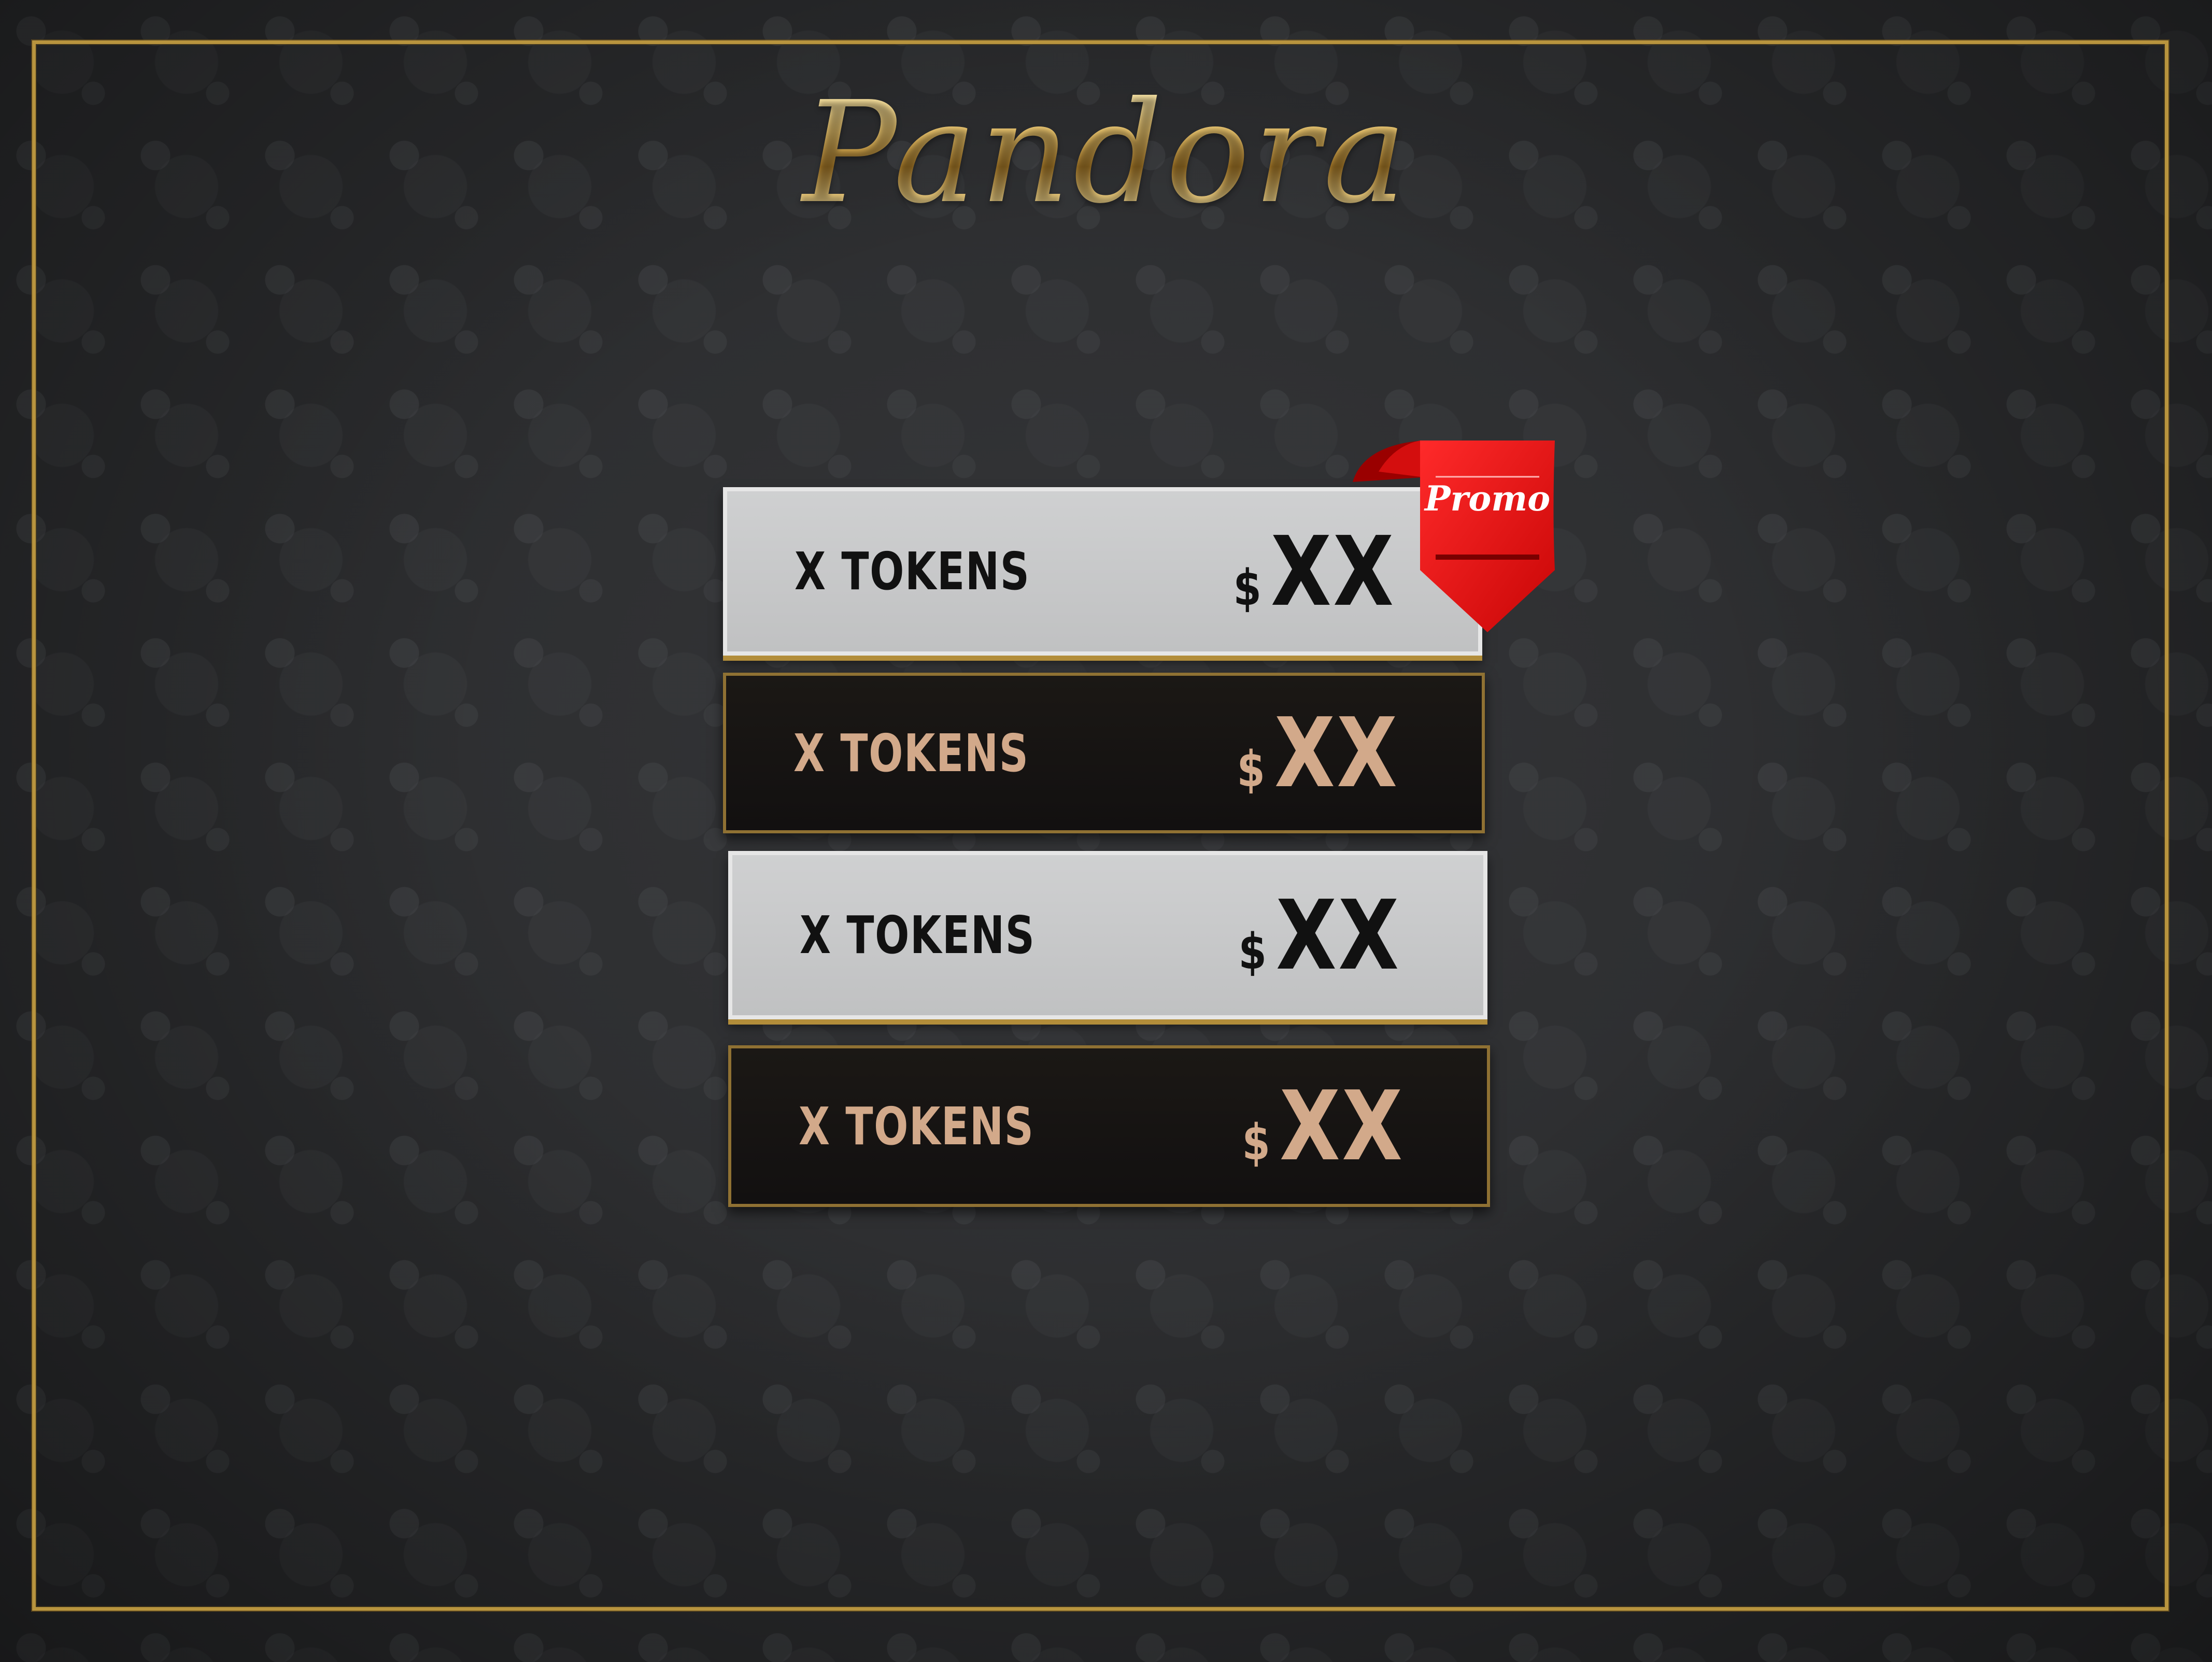  What do you see at coordinates (1107, 935) in the screenshot?
I see `package-option-3: X TOKENS $ XX` at bounding box center [1107, 935].